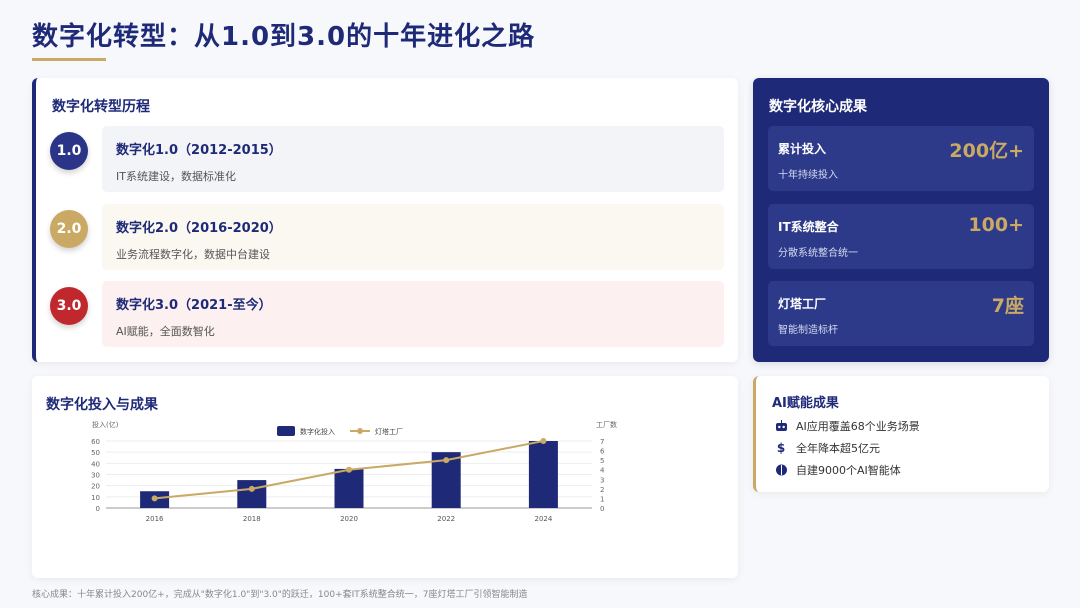  I want to click on achievements-title: 数字化核心成果, so click(818, 107).